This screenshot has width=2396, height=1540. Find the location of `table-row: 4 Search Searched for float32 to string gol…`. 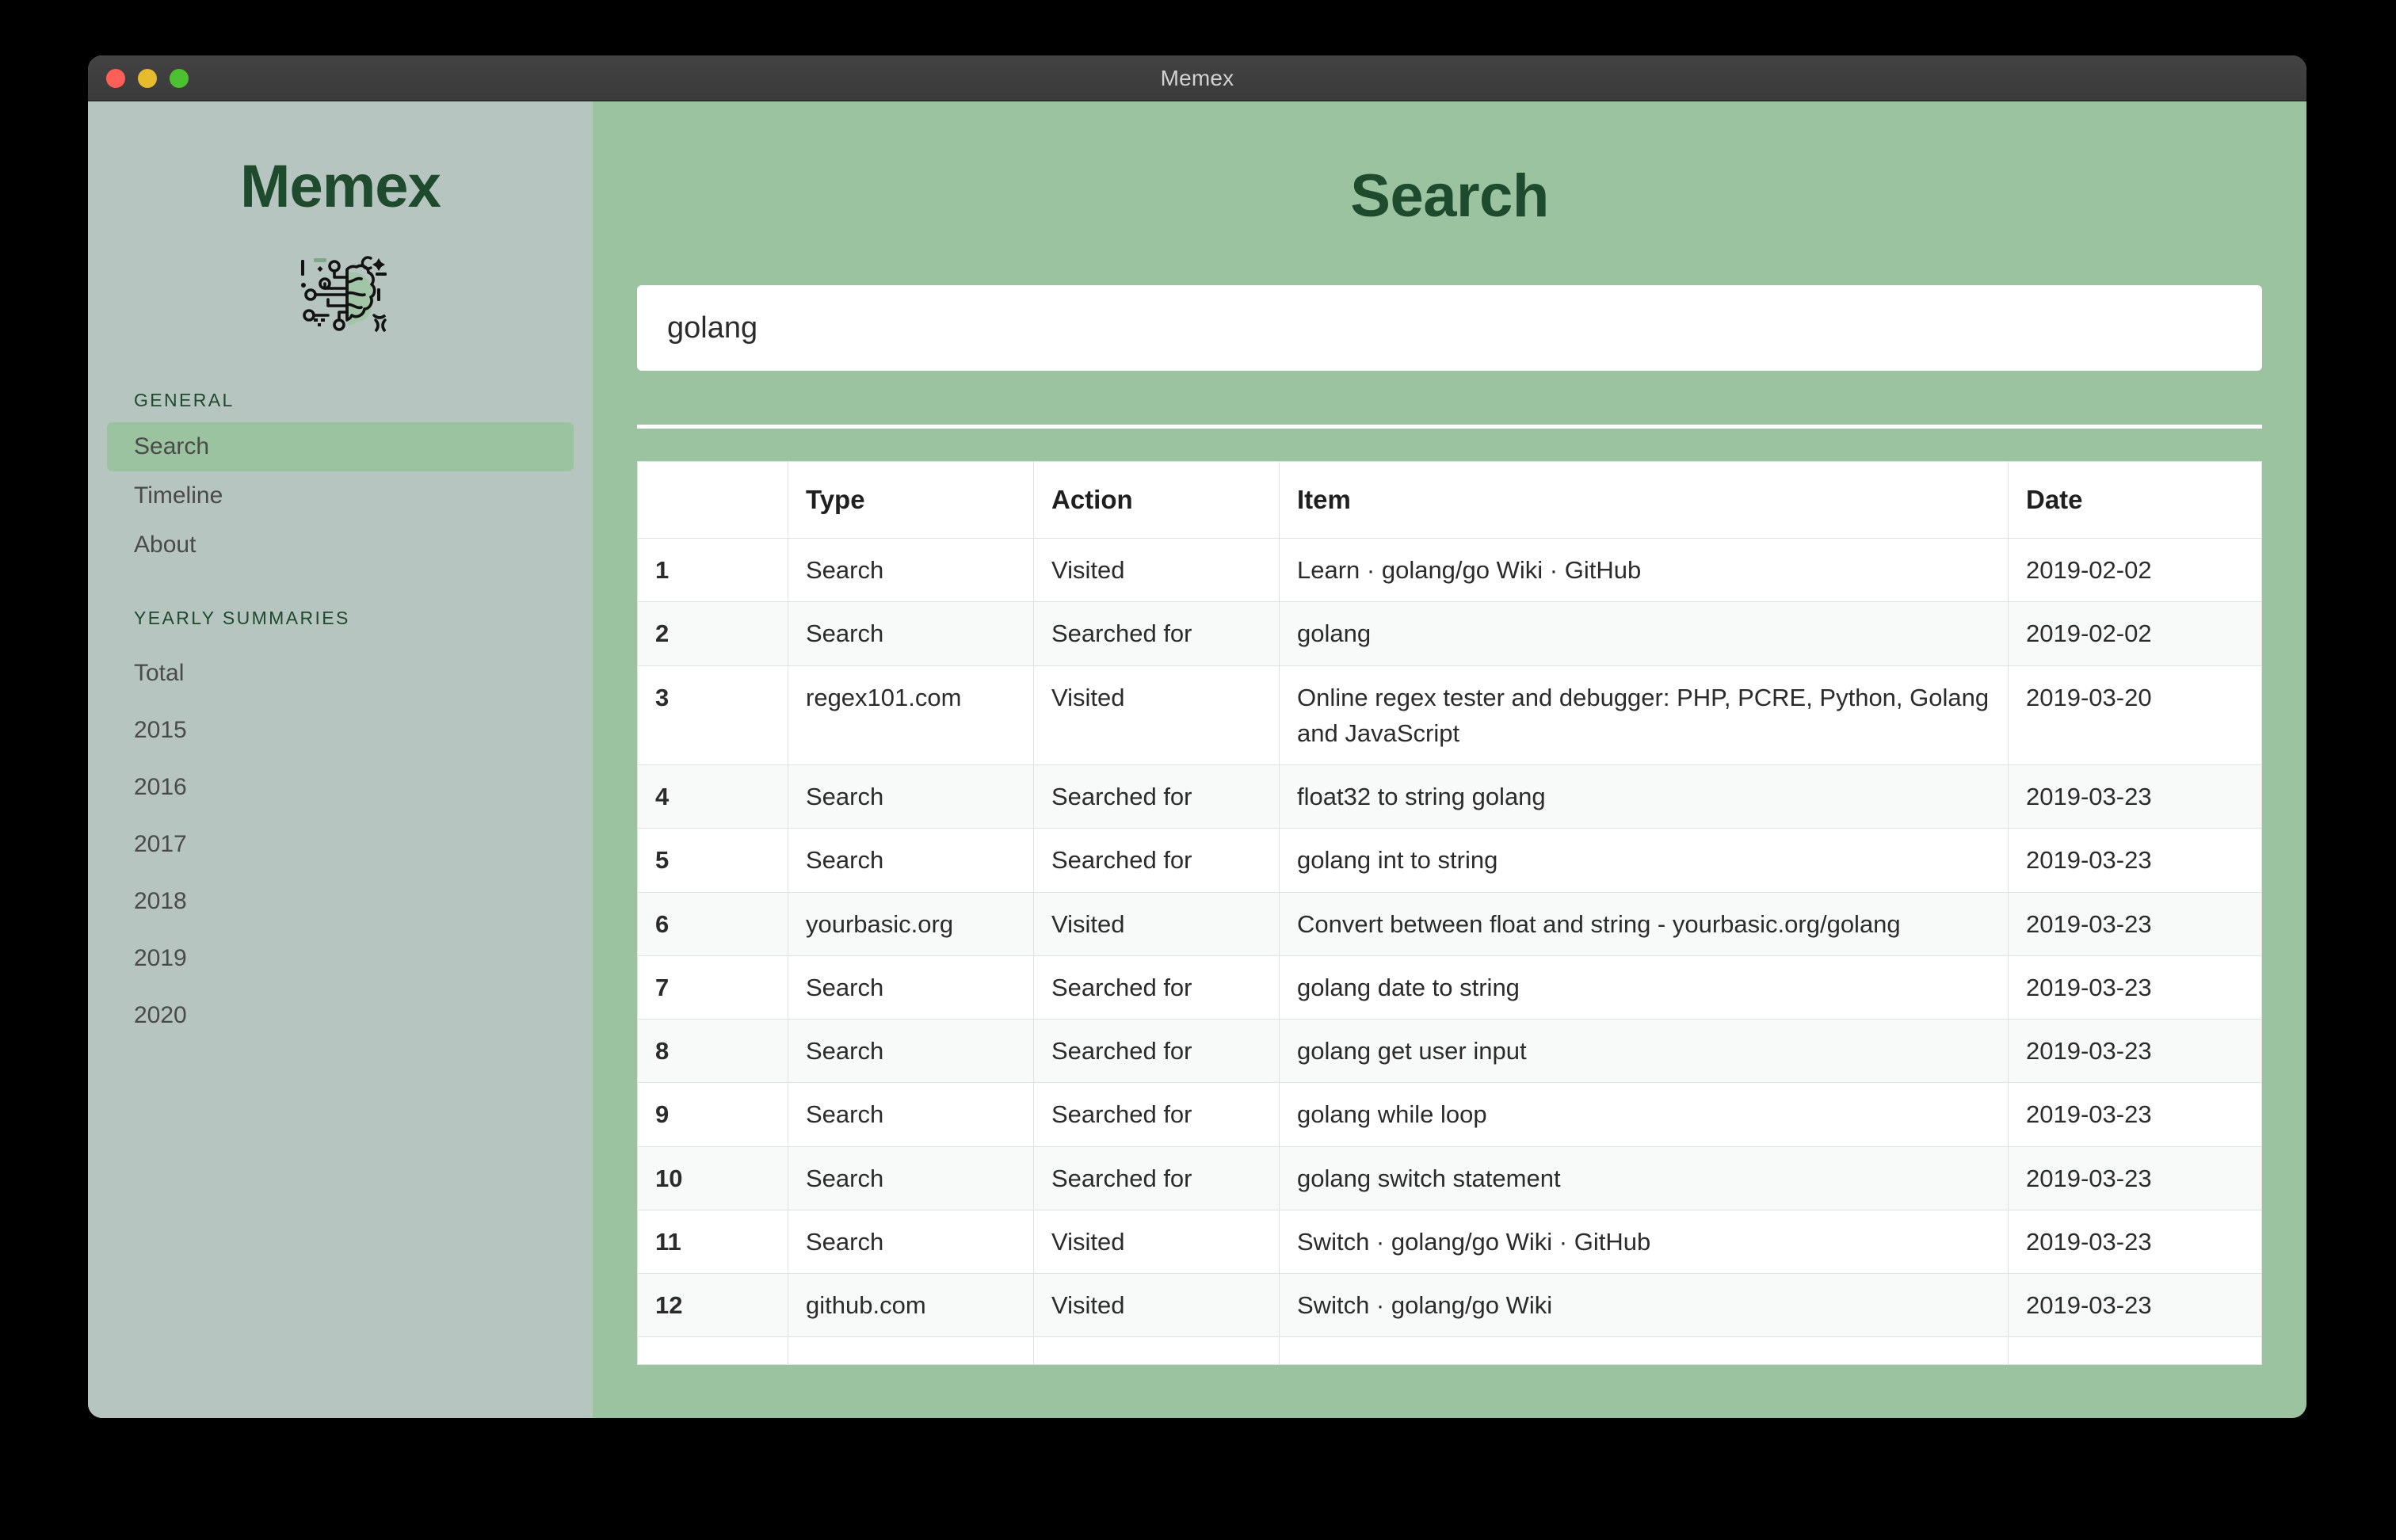

table-row: 4 Search Searched for float32 to string gol… is located at coordinates (1449, 796).